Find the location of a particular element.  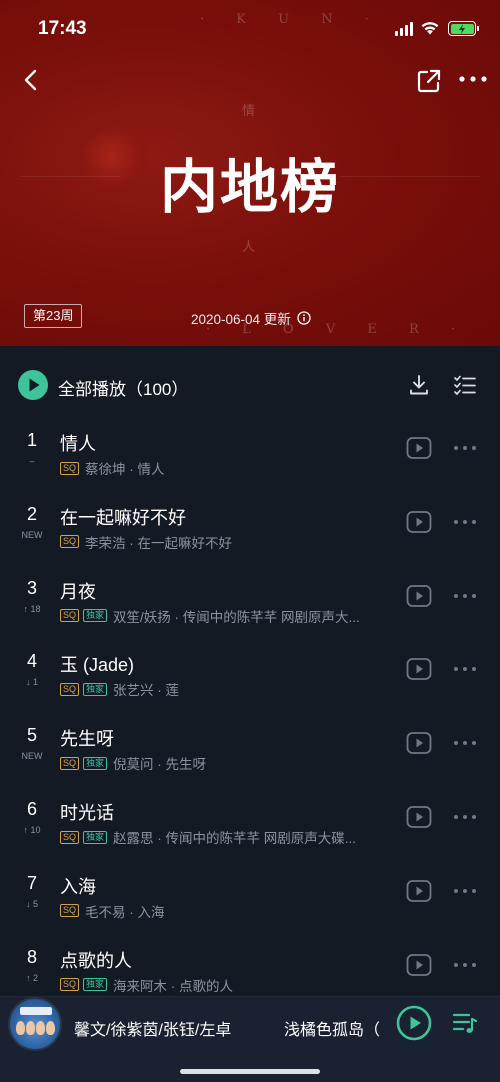

rank-trend: ↑ 18 is located at coordinates (32, 608).